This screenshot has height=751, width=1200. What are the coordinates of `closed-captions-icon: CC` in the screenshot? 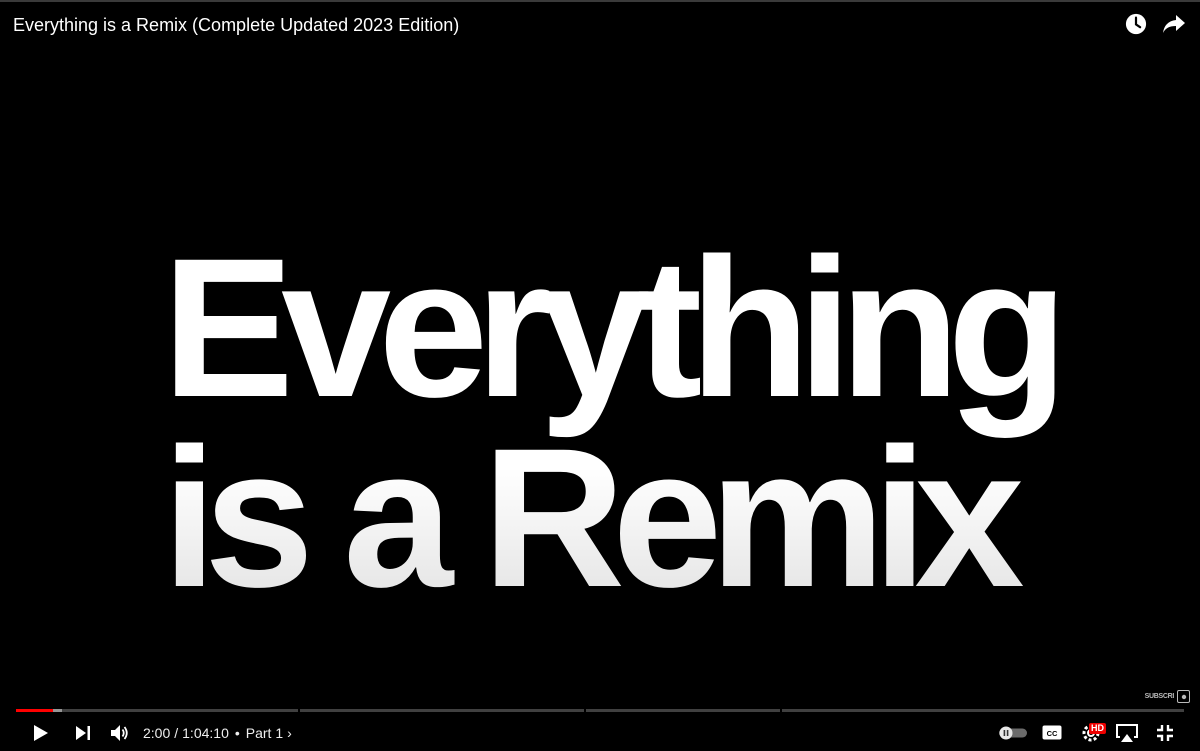 It's located at (1052, 732).